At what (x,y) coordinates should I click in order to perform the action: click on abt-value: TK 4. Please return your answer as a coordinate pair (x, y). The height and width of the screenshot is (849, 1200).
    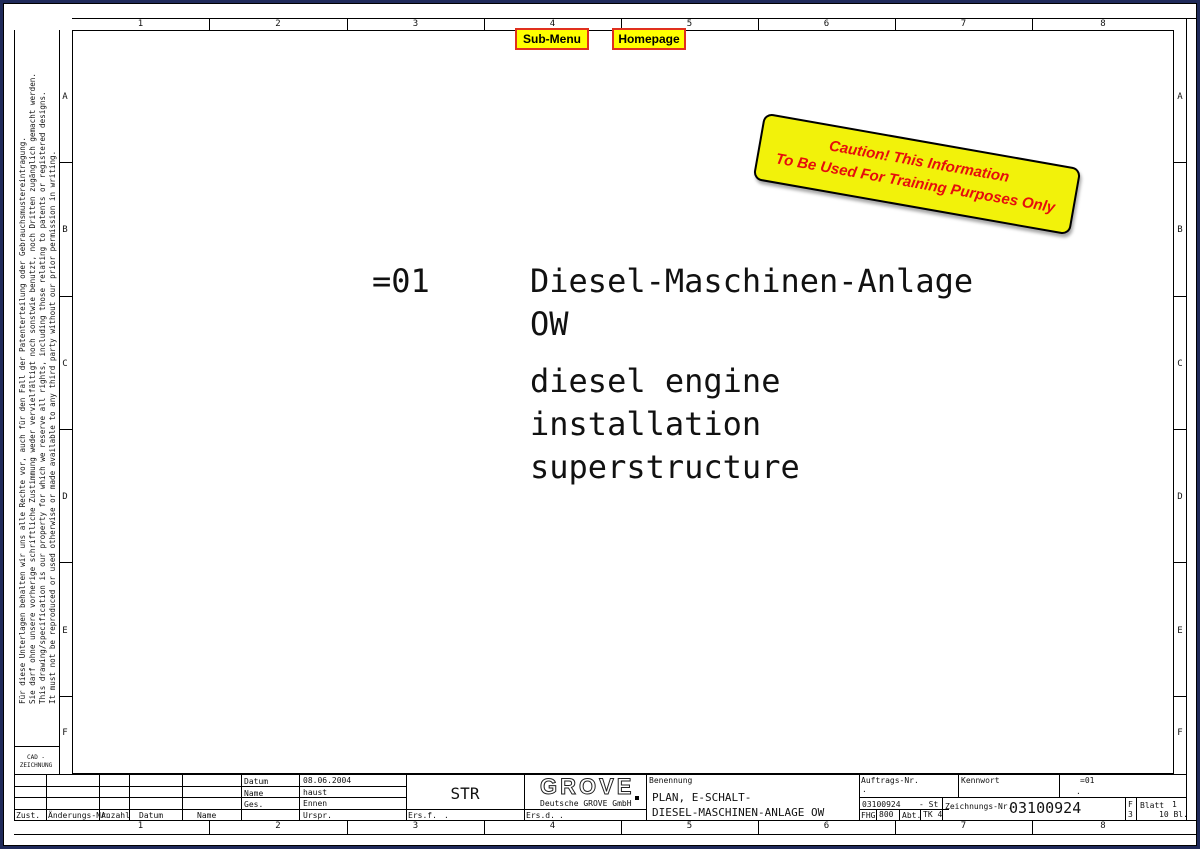
    Looking at the image, I should click on (933, 814).